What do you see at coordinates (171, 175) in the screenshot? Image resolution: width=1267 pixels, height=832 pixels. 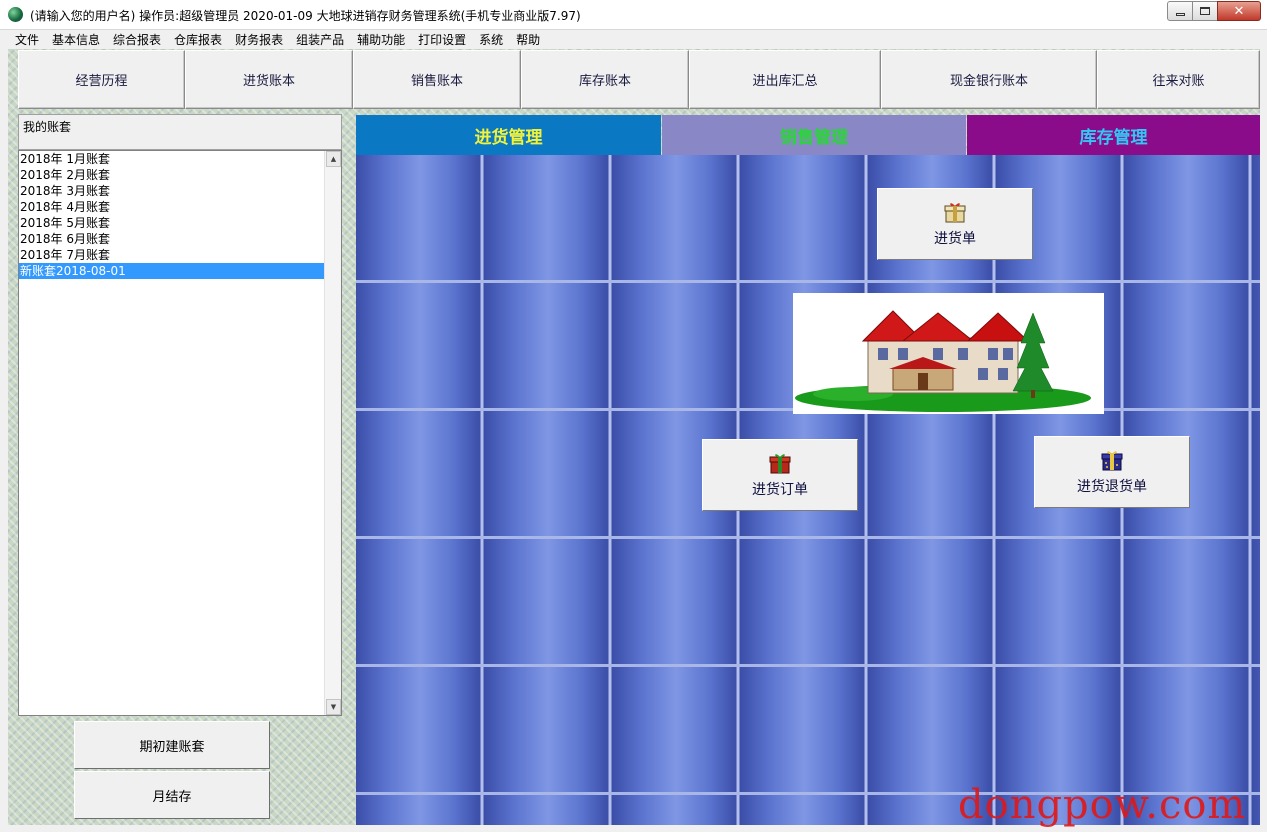 I see `list-item: 2018年 2月账套` at bounding box center [171, 175].